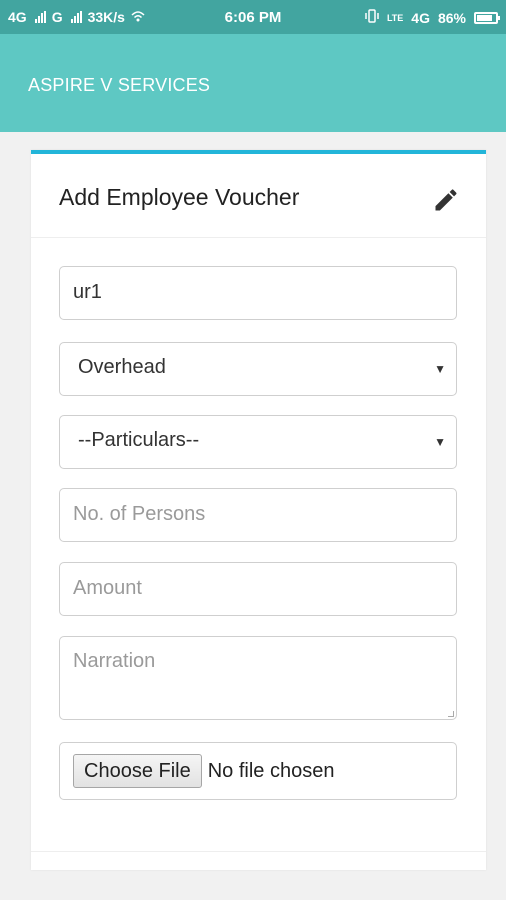 This screenshot has width=506, height=900. What do you see at coordinates (253, 17) in the screenshot?
I see `status-bar: 4G G 33K/s 6:06 PM LTE 4G 86%` at bounding box center [253, 17].